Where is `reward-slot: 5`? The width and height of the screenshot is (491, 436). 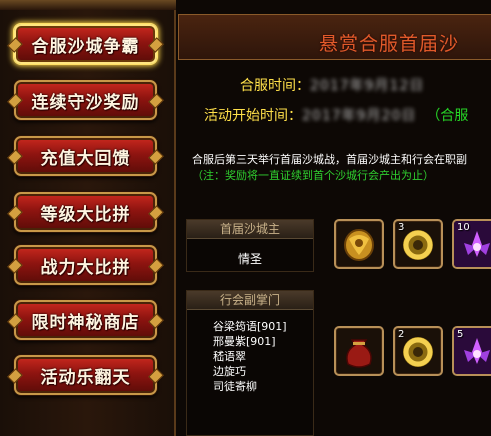 reward-slot: 5 is located at coordinates (471, 351).